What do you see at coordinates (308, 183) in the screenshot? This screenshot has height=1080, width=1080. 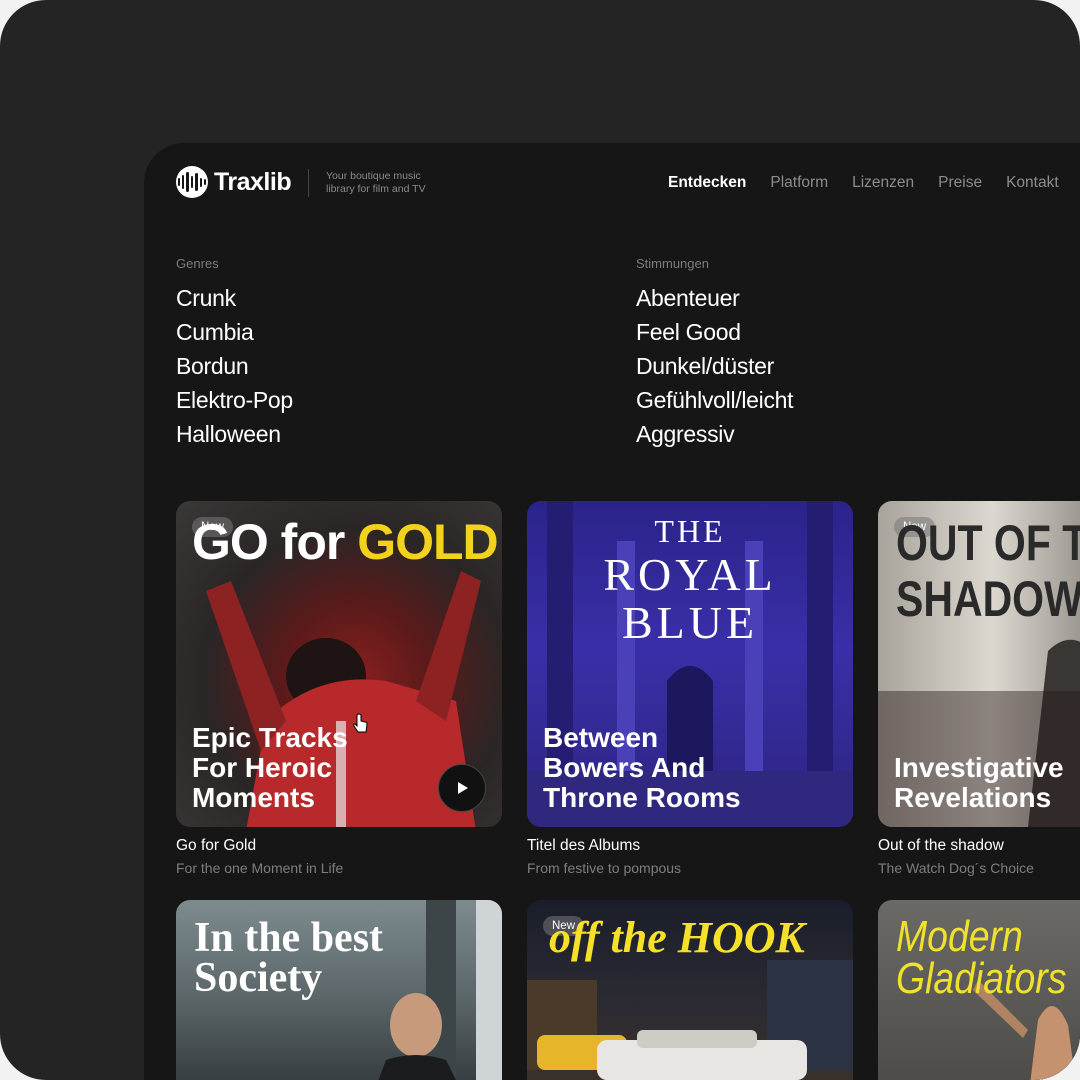 I see `header-divider` at bounding box center [308, 183].